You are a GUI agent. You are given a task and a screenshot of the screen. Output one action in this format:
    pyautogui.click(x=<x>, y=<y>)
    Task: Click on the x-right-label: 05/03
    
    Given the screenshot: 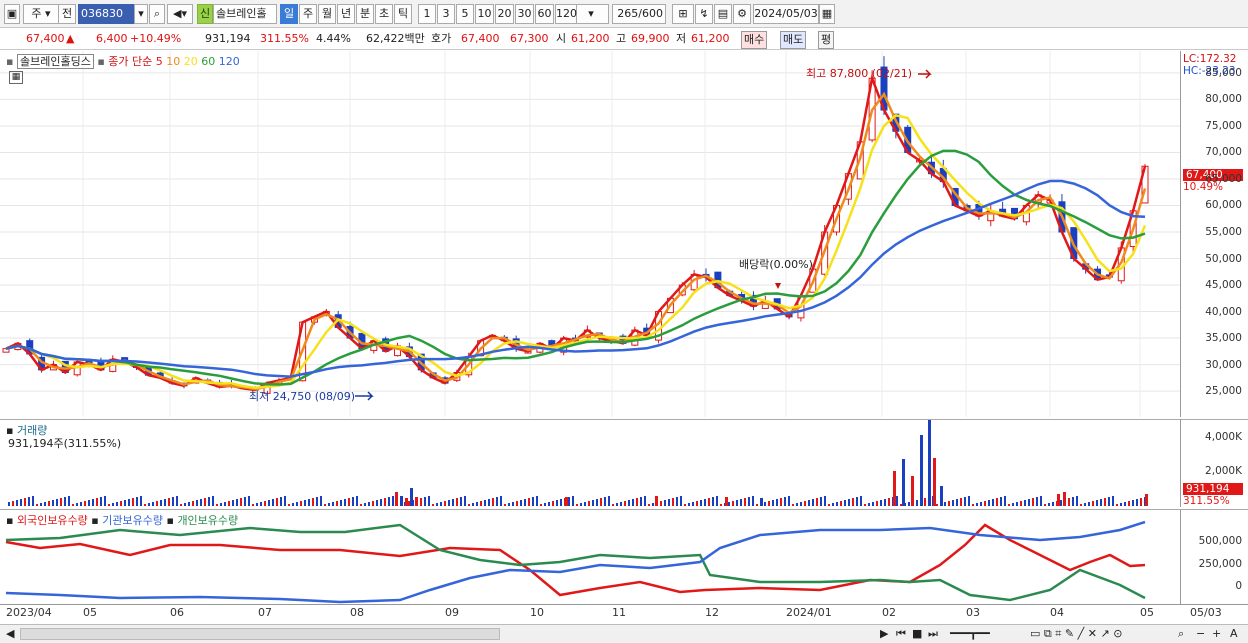 What is the action you would take?
    pyautogui.click(x=1206, y=612)
    